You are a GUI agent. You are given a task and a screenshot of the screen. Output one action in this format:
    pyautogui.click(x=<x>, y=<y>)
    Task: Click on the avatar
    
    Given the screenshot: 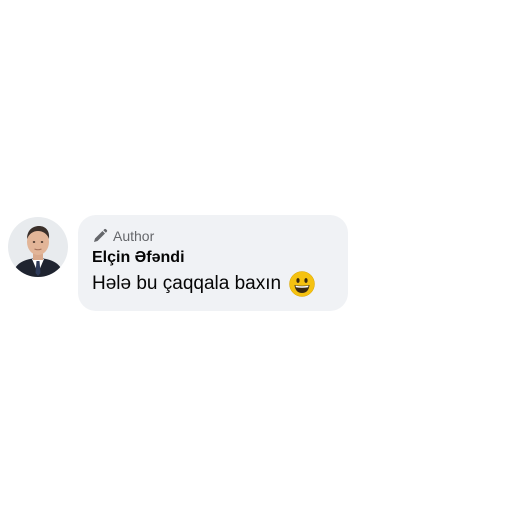 What is the action you would take?
    pyautogui.click(x=38, y=247)
    